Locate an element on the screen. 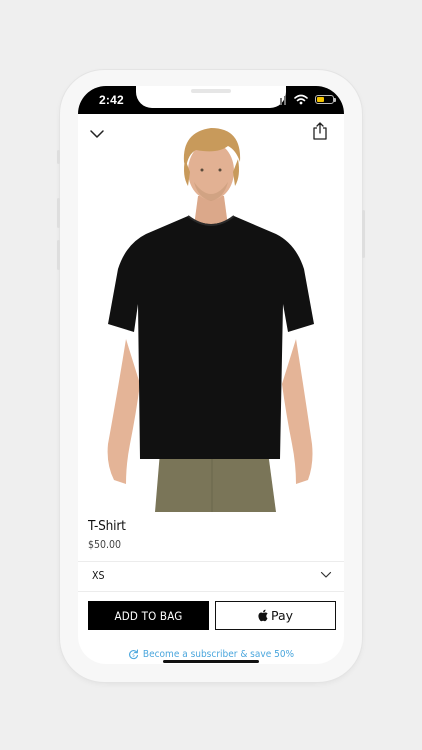  size-value: XS is located at coordinates (98, 576).